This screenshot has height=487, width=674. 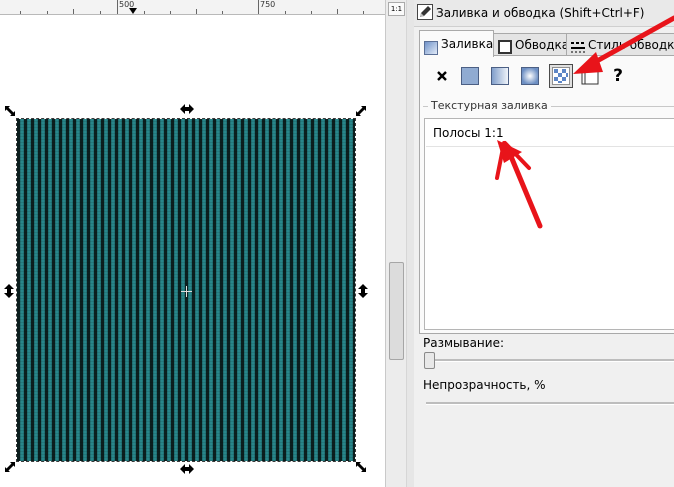 What do you see at coordinates (431, 46) in the screenshot?
I see `fill-tab-icon` at bounding box center [431, 46].